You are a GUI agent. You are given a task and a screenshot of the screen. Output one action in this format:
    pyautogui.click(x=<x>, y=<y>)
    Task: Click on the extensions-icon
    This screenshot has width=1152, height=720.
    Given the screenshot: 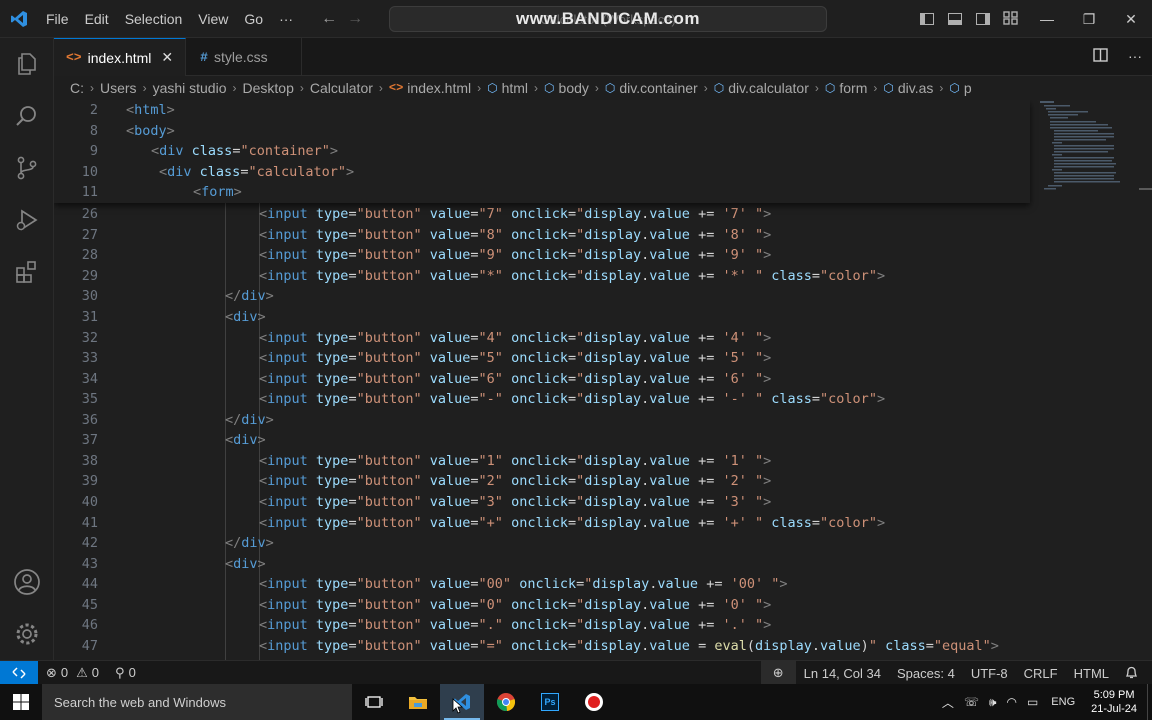 What is the action you would take?
    pyautogui.click(x=27, y=272)
    